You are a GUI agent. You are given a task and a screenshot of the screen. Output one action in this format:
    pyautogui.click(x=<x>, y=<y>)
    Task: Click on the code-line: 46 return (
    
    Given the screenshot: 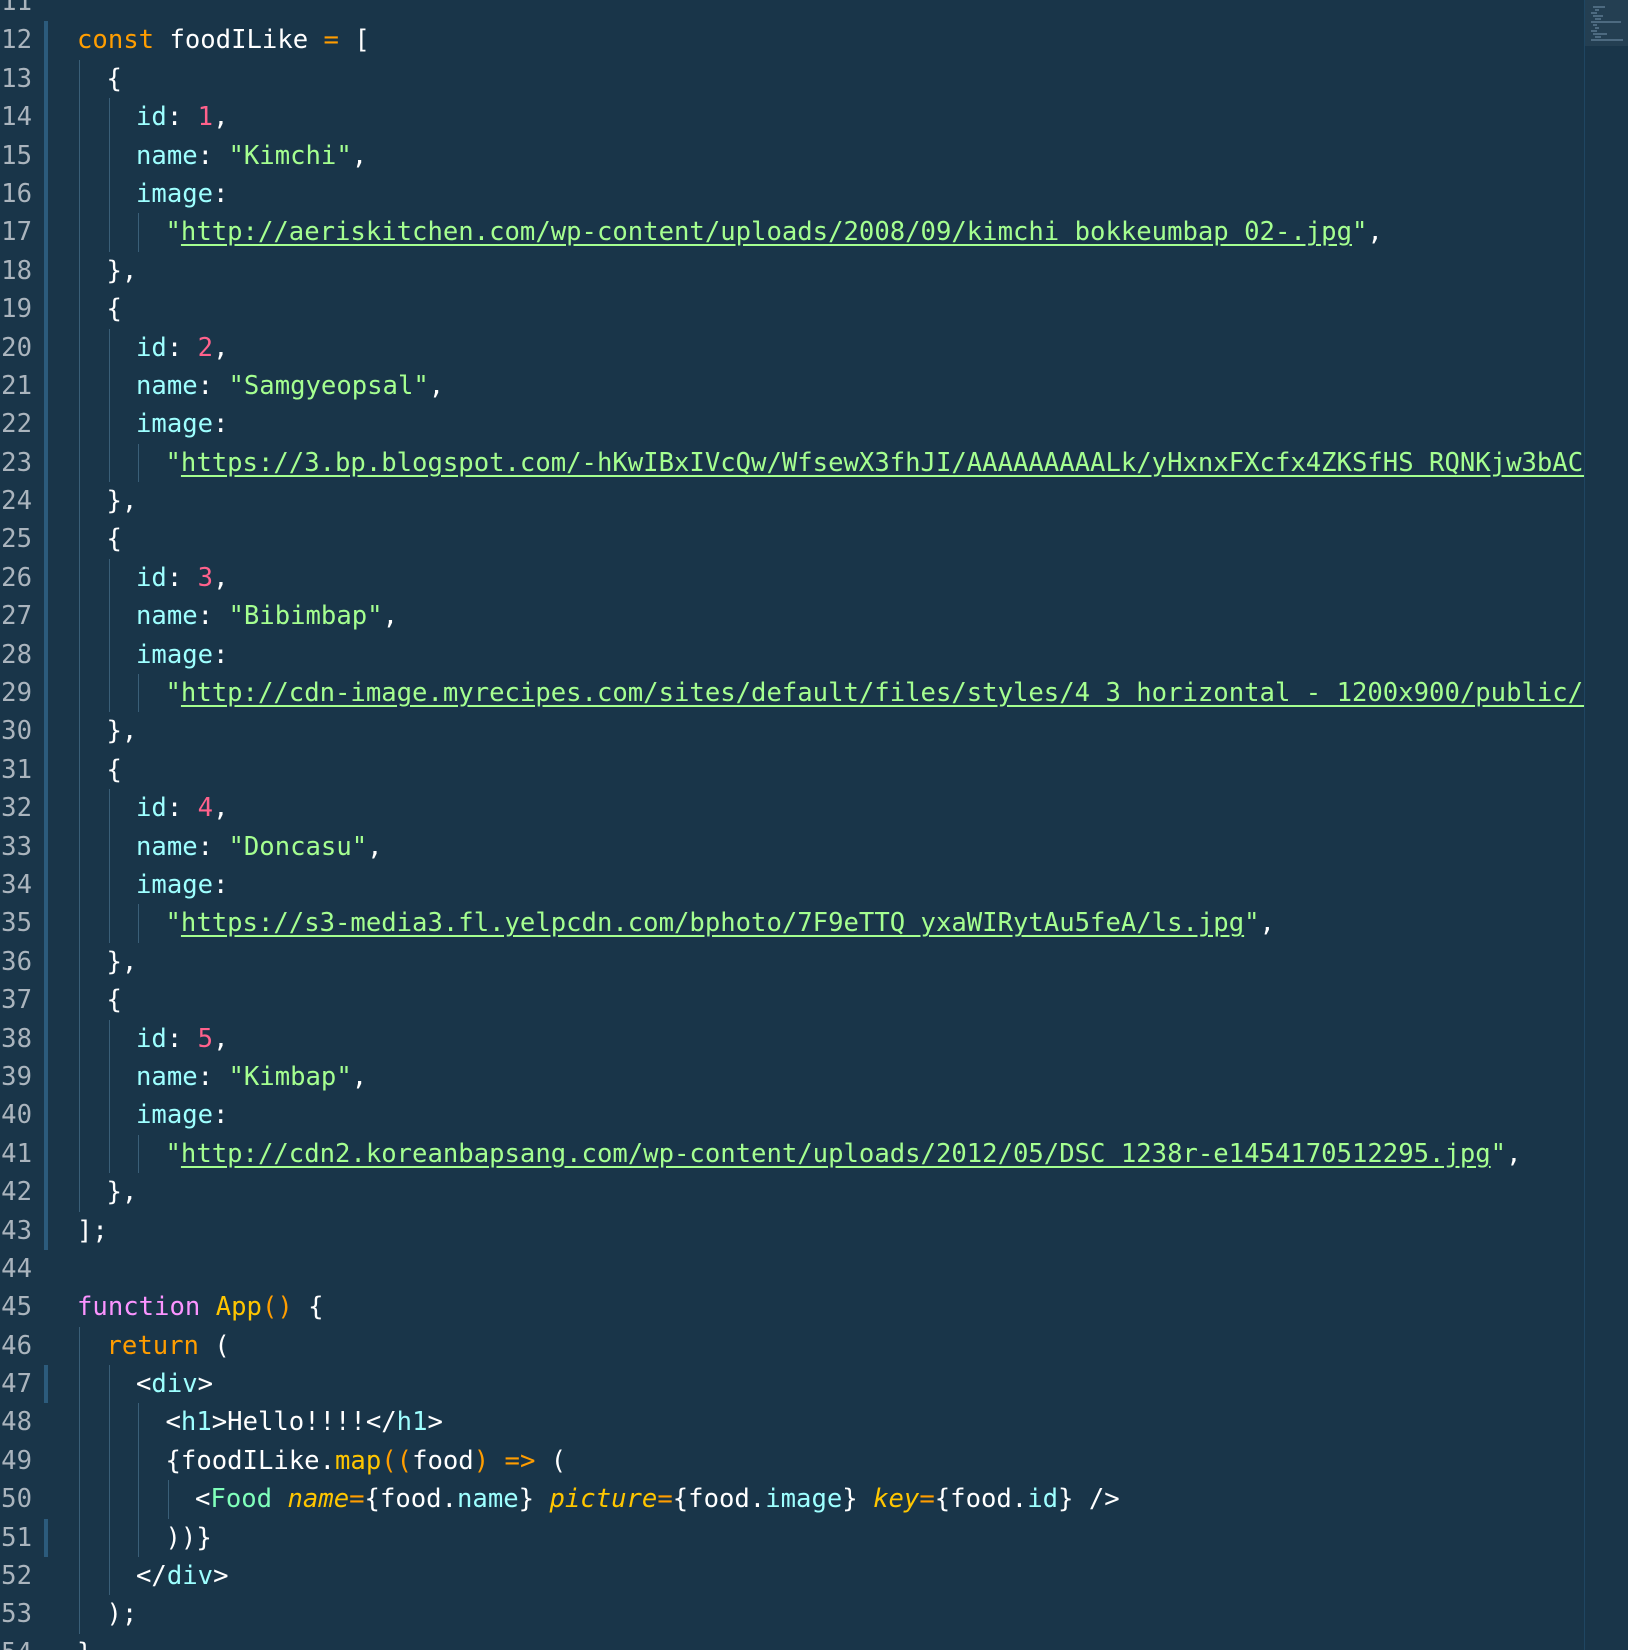 What is the action you would take?
    pyautogui.click(x=792, y=1346)
    